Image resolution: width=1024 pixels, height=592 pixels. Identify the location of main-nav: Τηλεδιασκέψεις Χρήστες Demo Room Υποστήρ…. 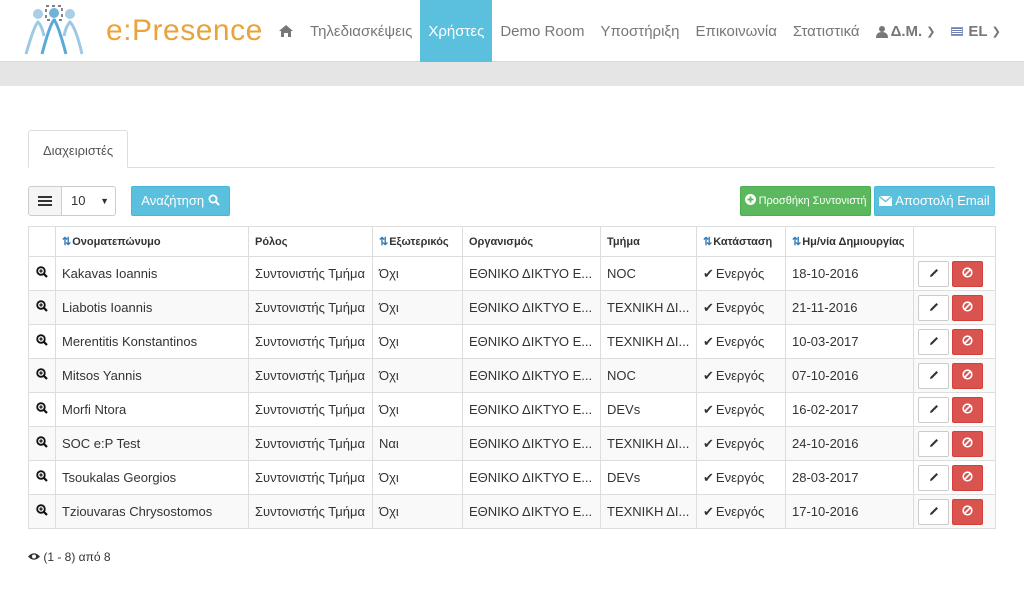
(639, 31).